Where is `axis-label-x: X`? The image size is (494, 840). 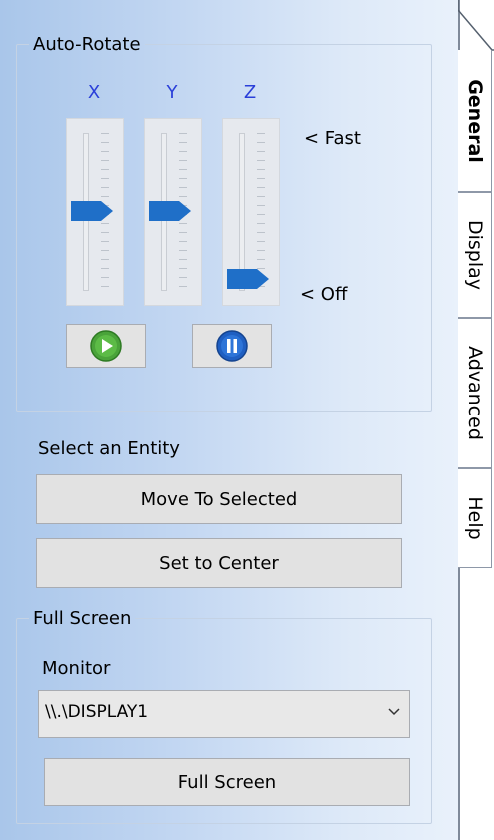
axis-label-x: X is located at coordinates (94, 92).